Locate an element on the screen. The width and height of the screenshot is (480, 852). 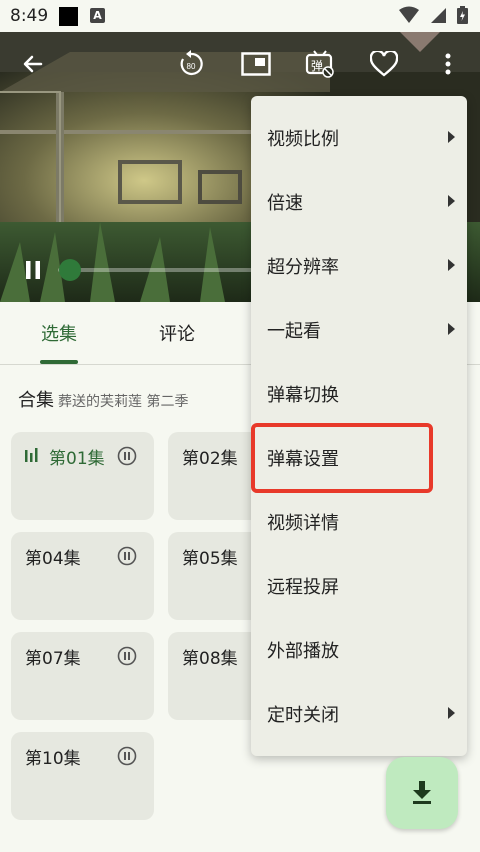
replay-icon: 80 is located at coordinates (191, 63).